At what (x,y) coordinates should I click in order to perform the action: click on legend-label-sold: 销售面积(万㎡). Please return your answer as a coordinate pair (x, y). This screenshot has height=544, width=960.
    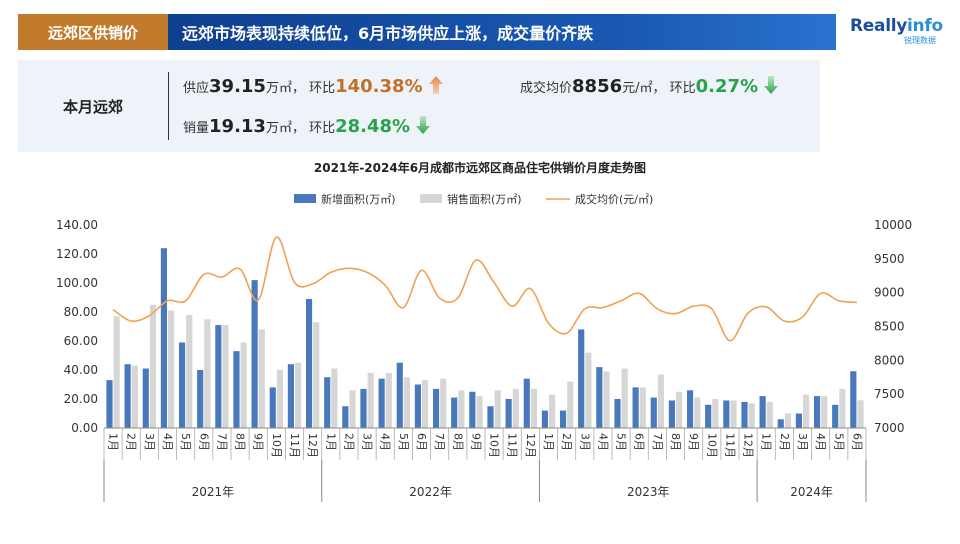
    Looking at the image, I should click on (484, 199).